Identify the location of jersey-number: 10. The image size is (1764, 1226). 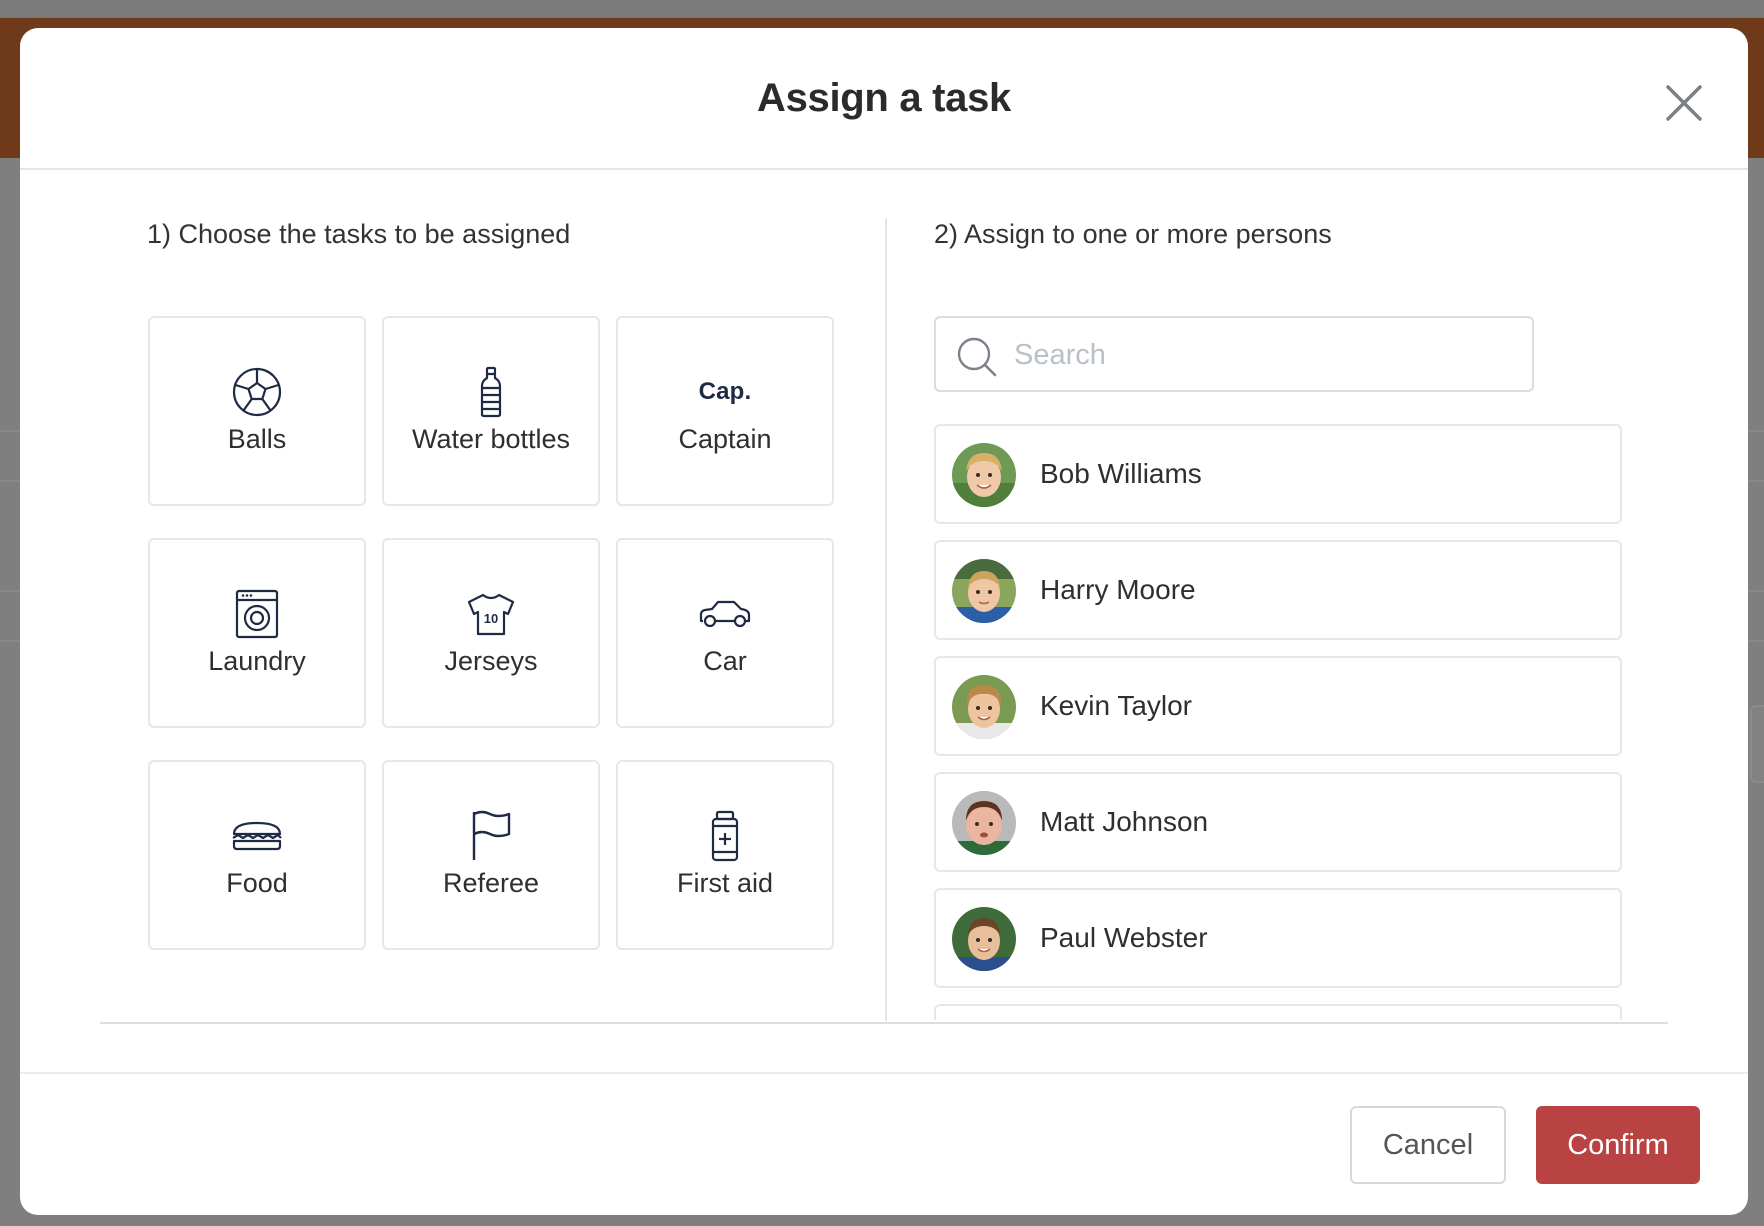
(491, 618).